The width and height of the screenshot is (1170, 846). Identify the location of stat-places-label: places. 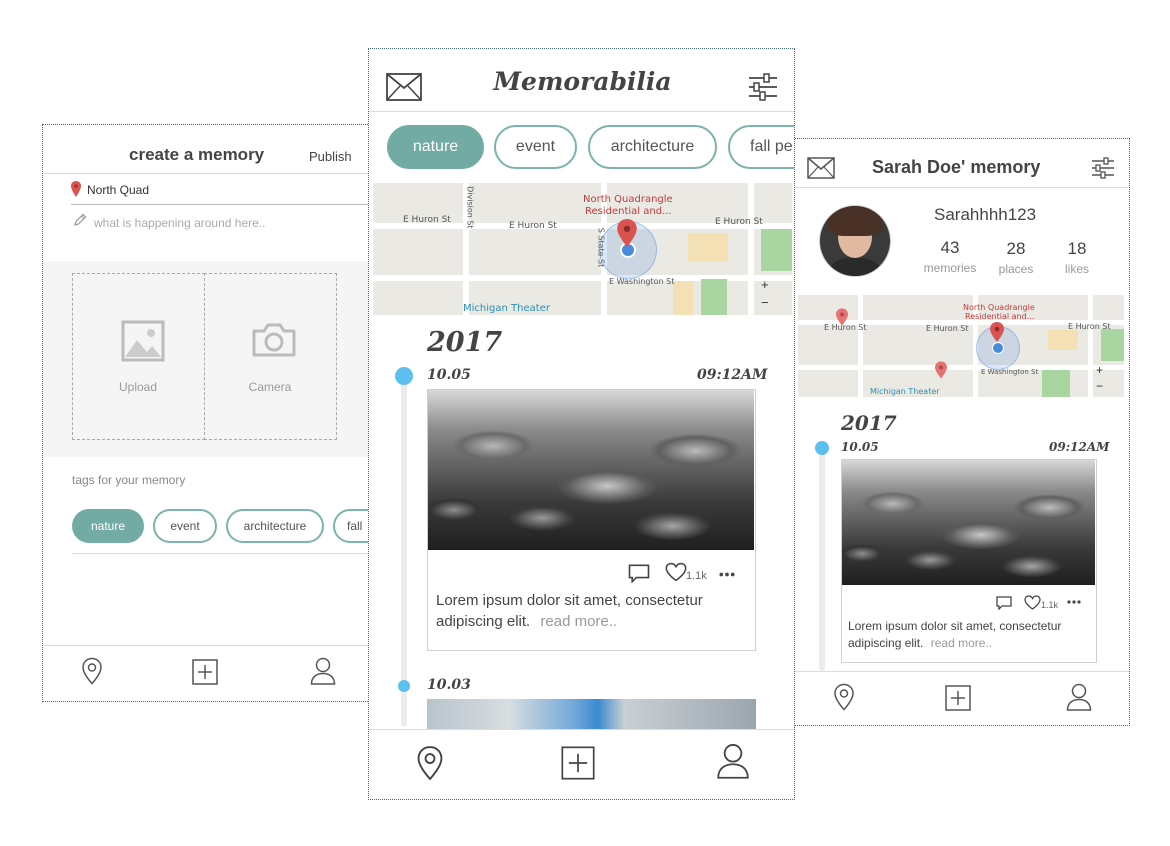
(1016, 269).